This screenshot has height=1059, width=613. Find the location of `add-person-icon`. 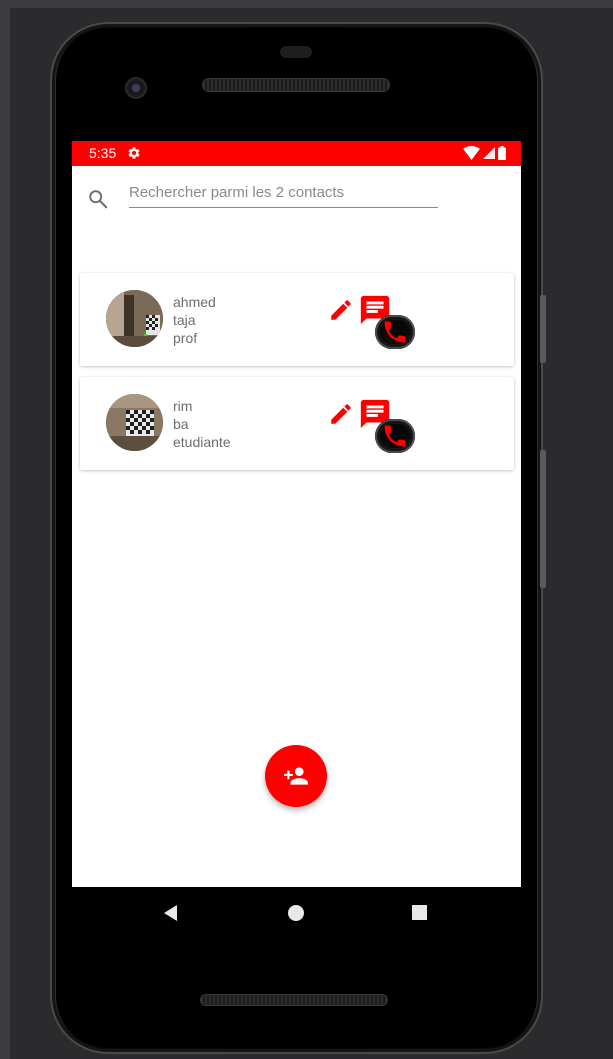

add-person-icon is located at coordinates (296, 776).